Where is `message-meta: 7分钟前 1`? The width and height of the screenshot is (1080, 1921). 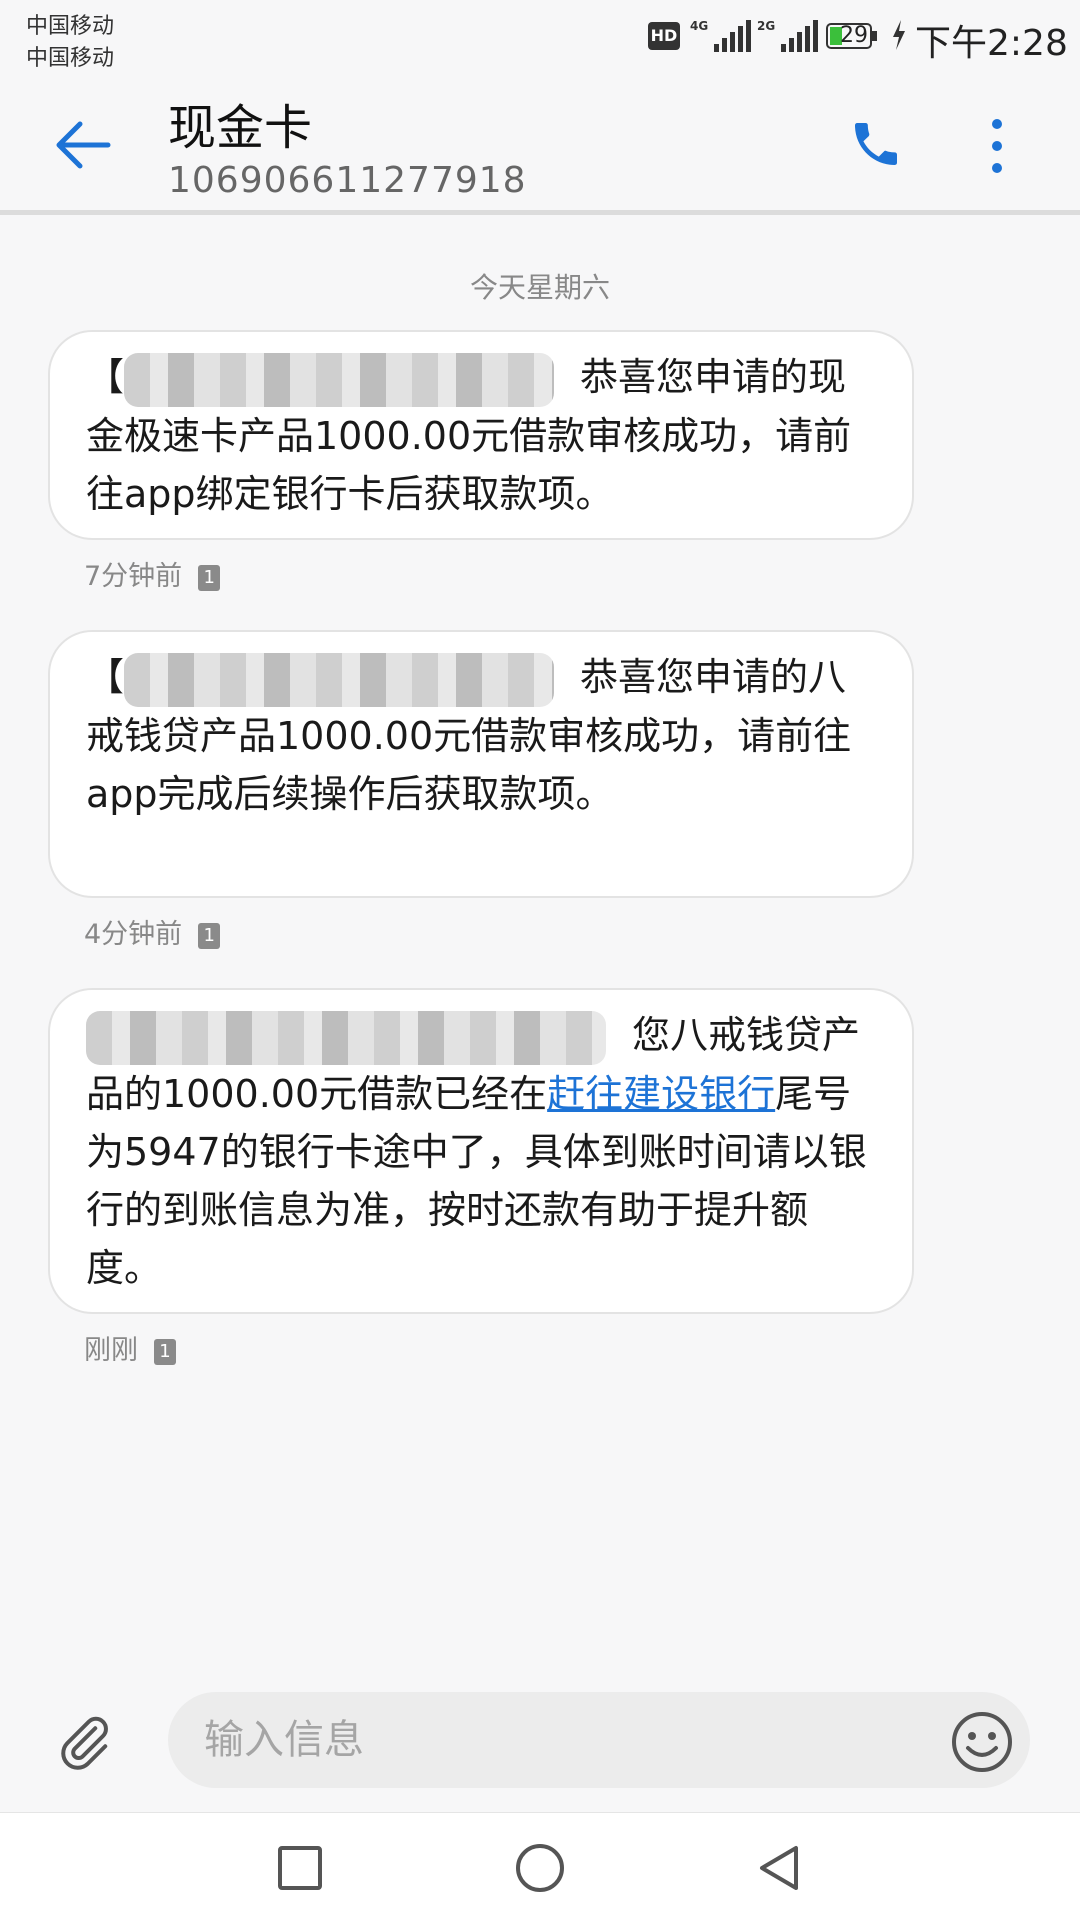
message-meta: 7分钟前 1 is located at coordinates (152, 573).